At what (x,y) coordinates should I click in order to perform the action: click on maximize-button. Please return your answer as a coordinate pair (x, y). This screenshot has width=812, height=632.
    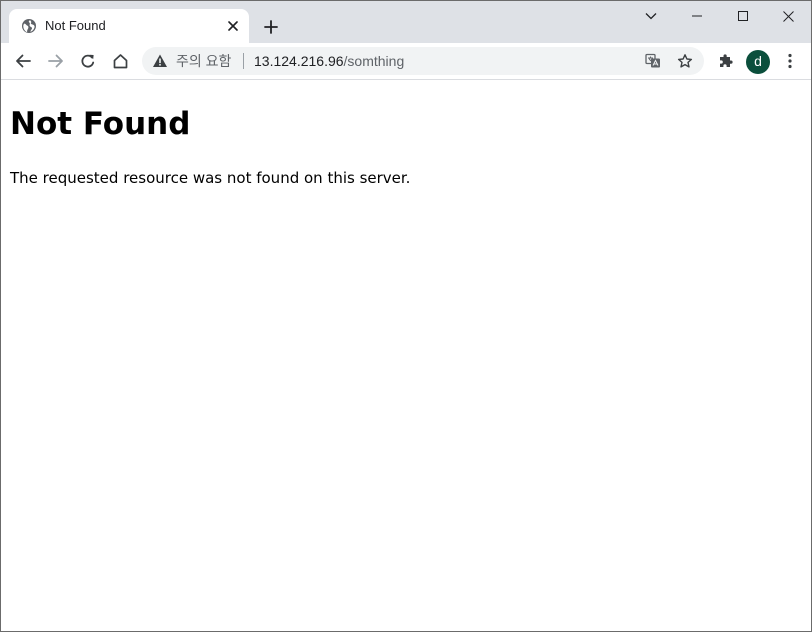
    Looking at the image, I should click on (743, 16).